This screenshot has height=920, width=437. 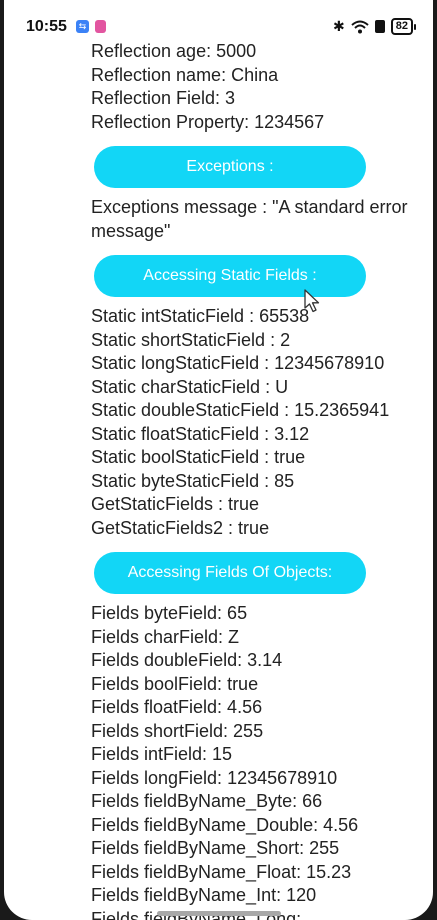 I want to click on static-field-line: Static boolStaticField : true, so click(x=198, y=457).